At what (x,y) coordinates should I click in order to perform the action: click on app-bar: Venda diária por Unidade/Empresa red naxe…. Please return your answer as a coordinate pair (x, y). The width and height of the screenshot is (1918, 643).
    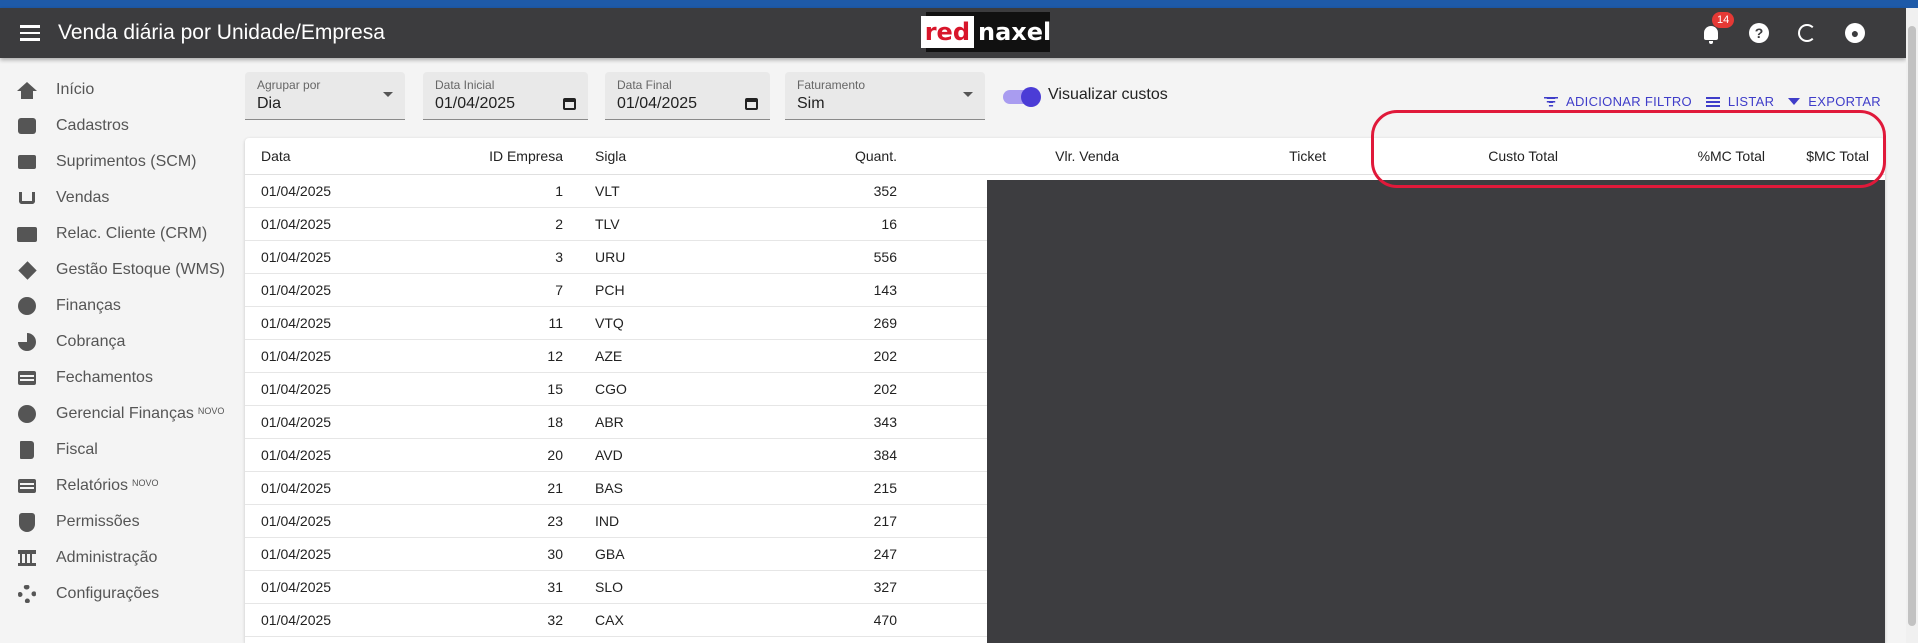
    Looking at the image, I should click on (953, 33).